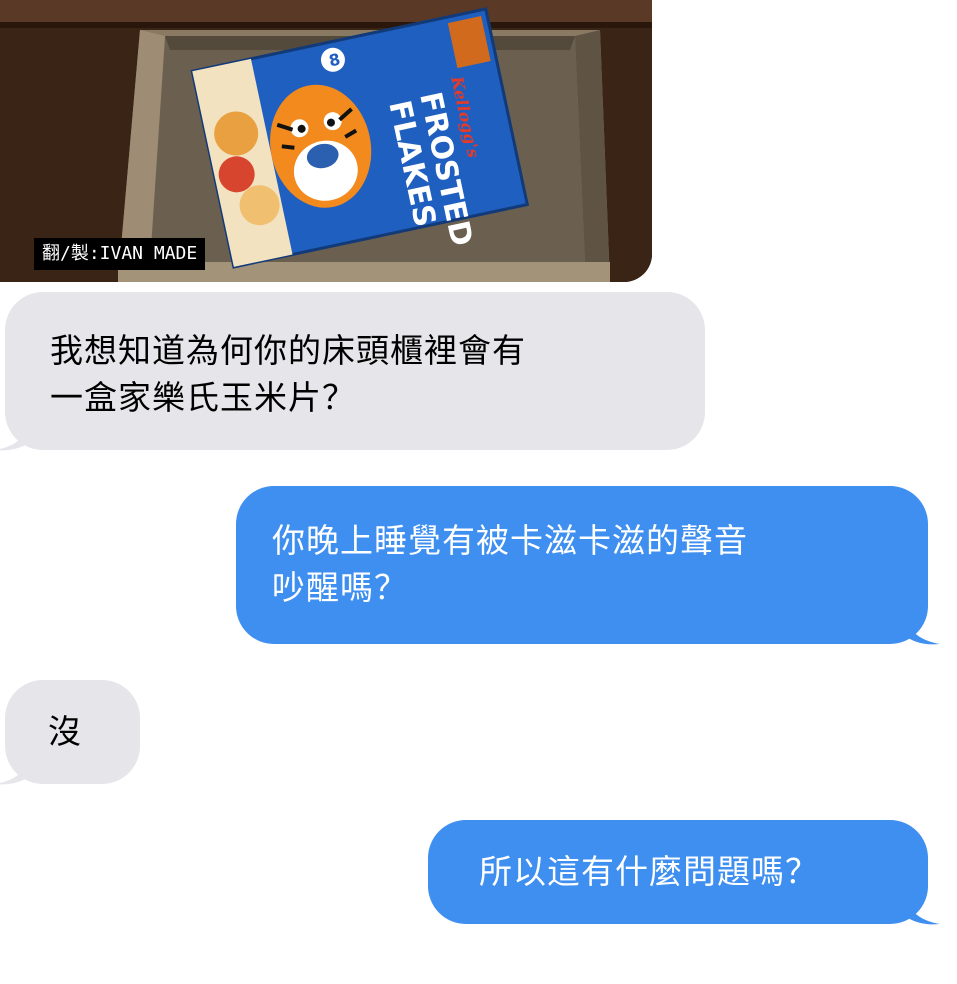 The width and height of the screenshot is (957, 984). I want to click on received-message-bubble: 沒, so click(70, 732).